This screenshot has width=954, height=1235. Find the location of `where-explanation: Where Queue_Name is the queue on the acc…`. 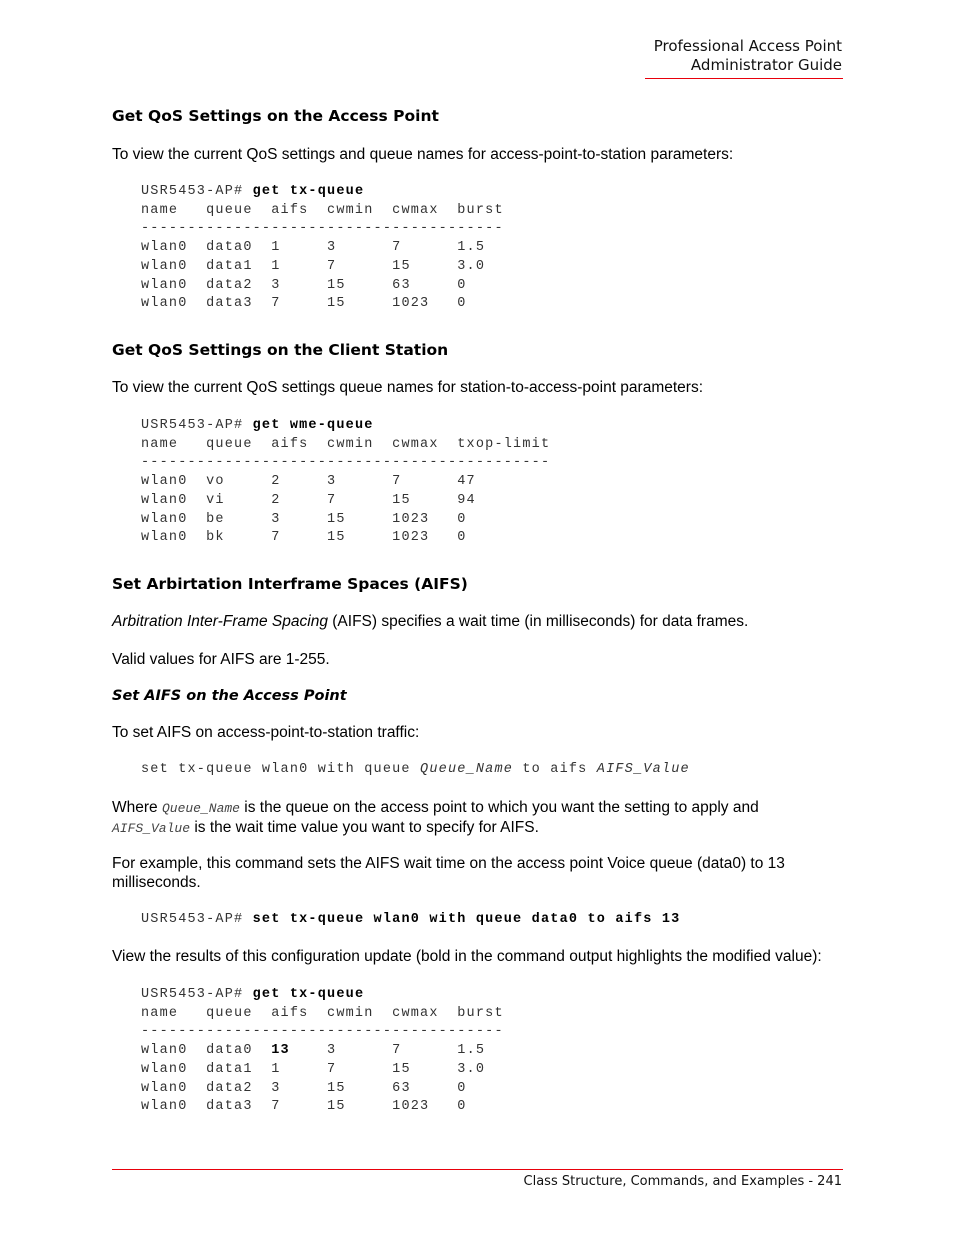

where-explanation: Where Queue_Name is the queue on the acc… is located at coordinates (477, 818).